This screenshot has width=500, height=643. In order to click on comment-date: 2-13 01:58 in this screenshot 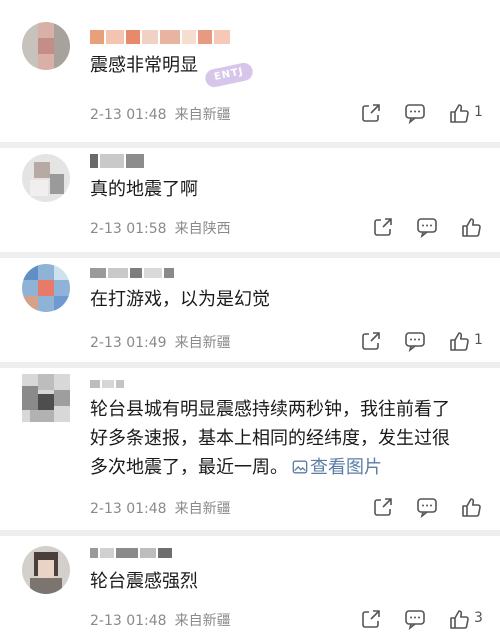, I will do `click(128, 229)`.